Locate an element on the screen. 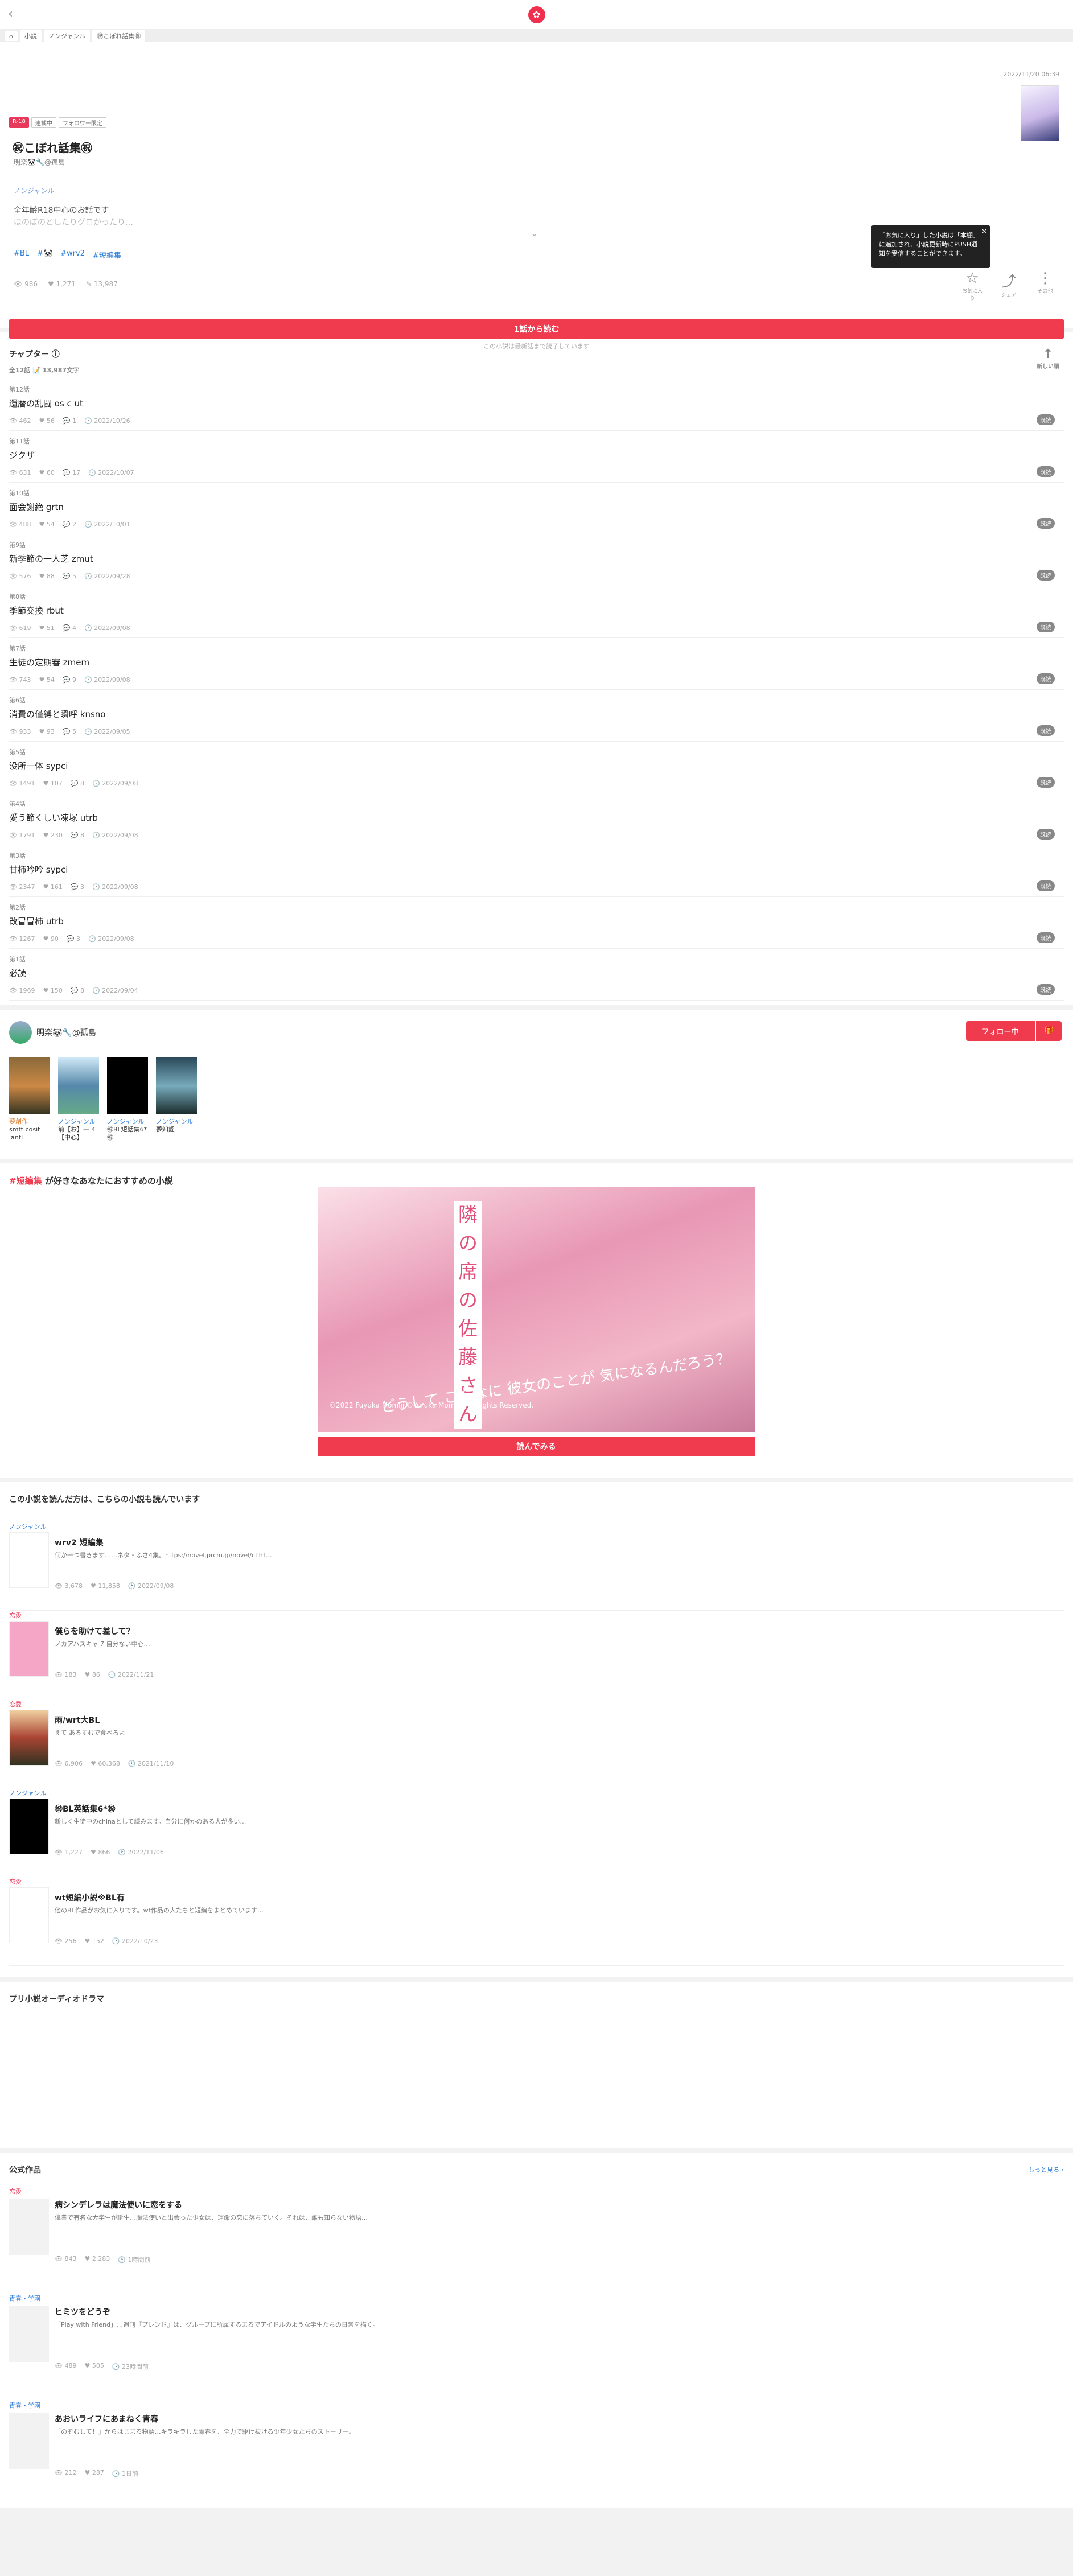  app-logo: ✿ is located at coordinates (536, 14).